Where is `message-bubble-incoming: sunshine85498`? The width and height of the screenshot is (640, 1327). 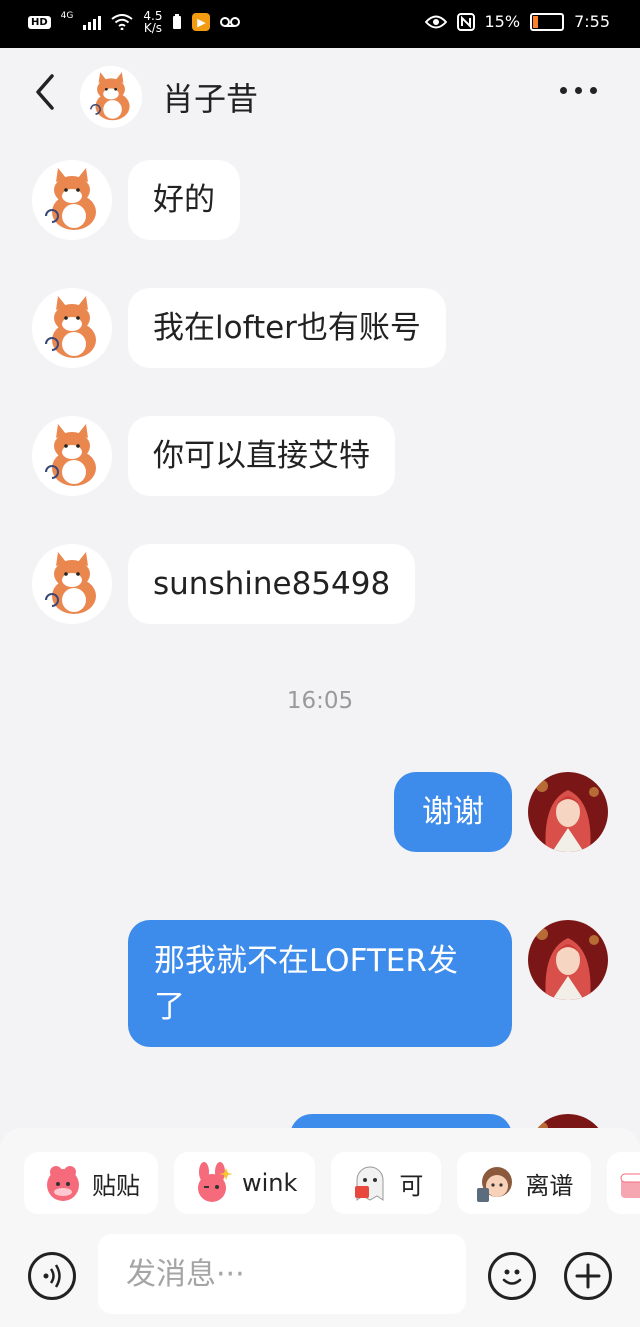
message-bubble-incoming: sunshine85498 is located at coordinates (272, 584).